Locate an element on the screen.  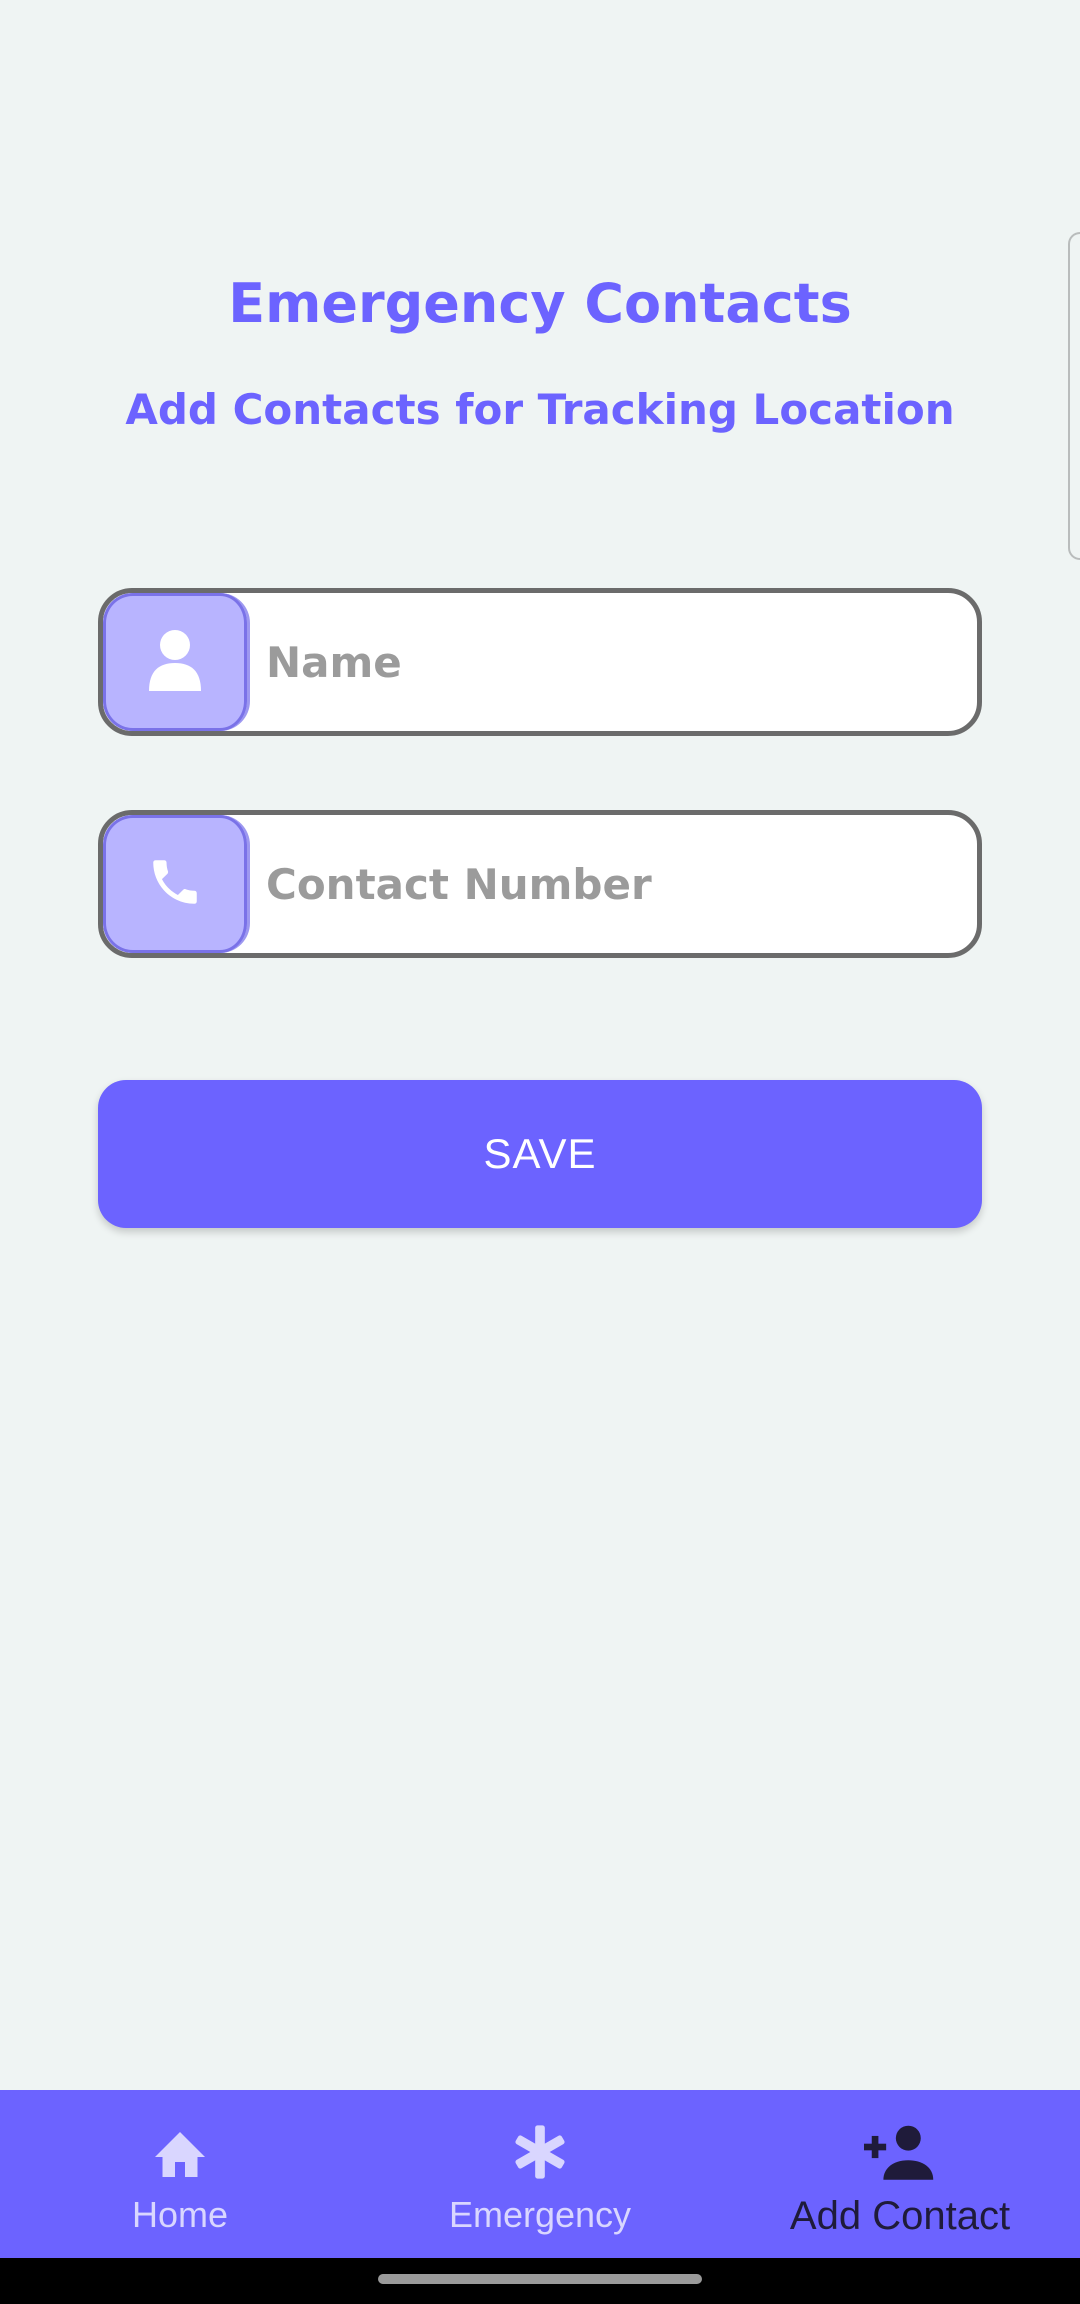
name-input is located at coordinates (613, 662).